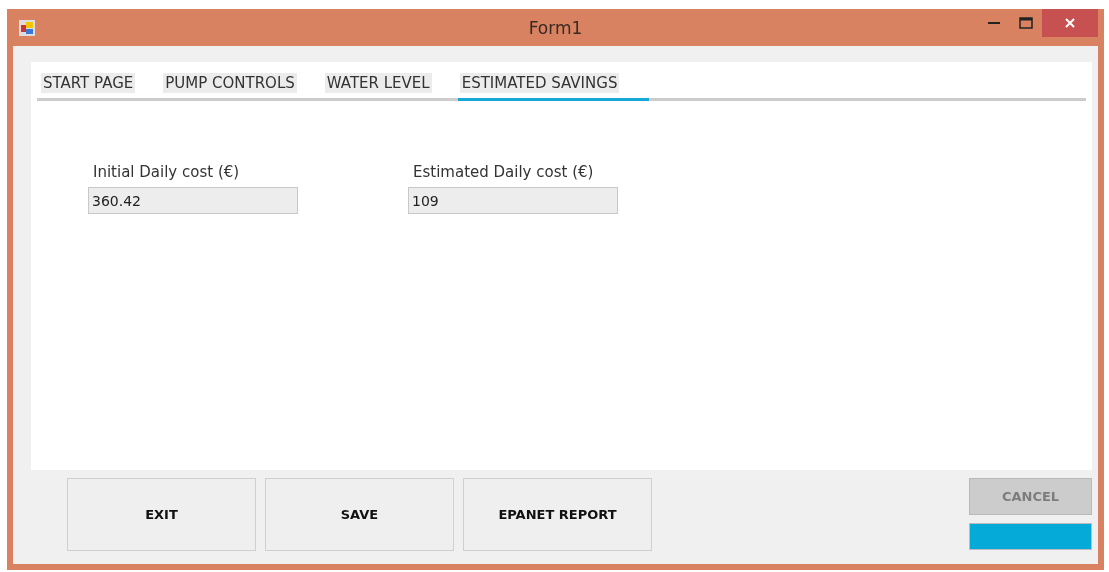 The height and width of the screenshot is (572, 1109). Describe the element at coordinates (167, 172) in the screenshot. I see `field-label: Initial Daily cost (€)` at that location.